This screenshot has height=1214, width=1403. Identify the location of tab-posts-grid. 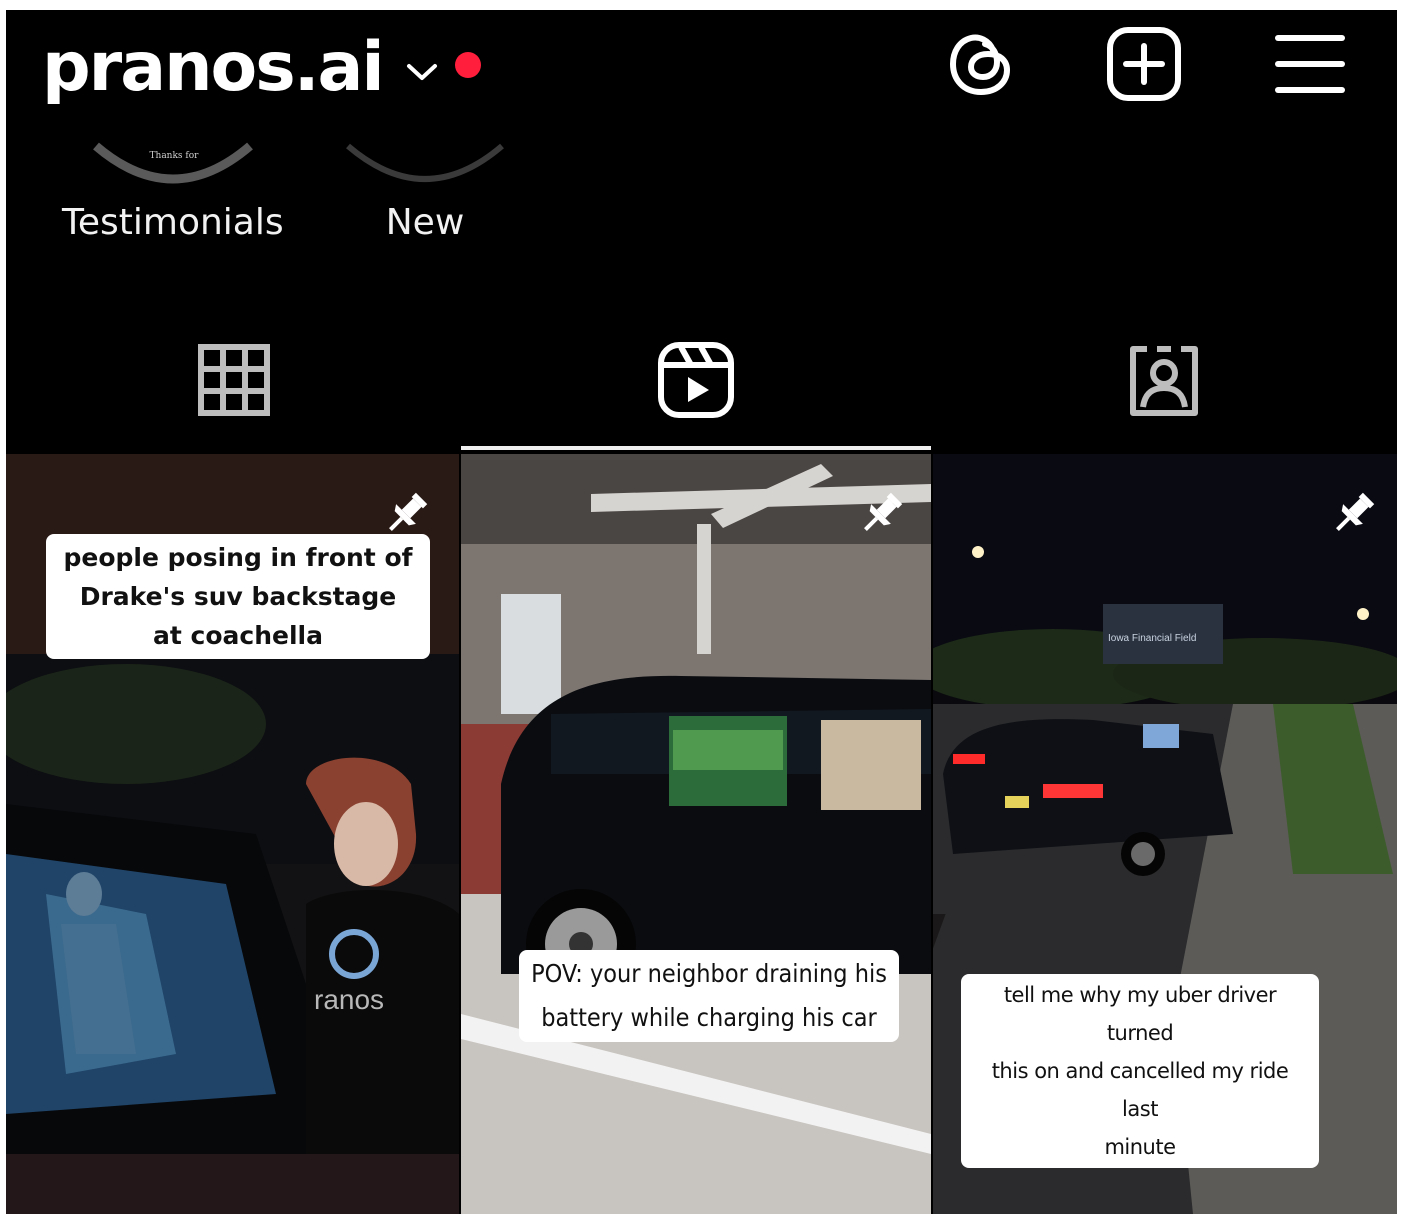
(233, 380).